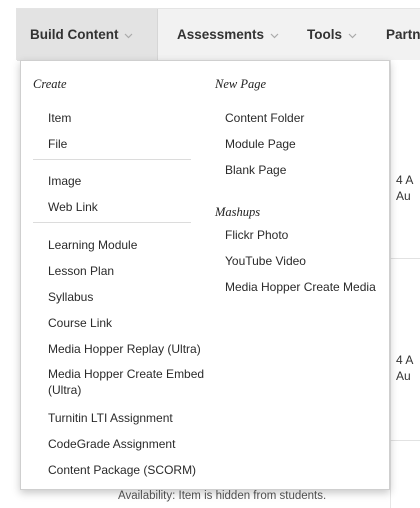 The width and height of the screenshot is (420, 508). I want to click on tab-build-content: Build Content, so click(87, 35).